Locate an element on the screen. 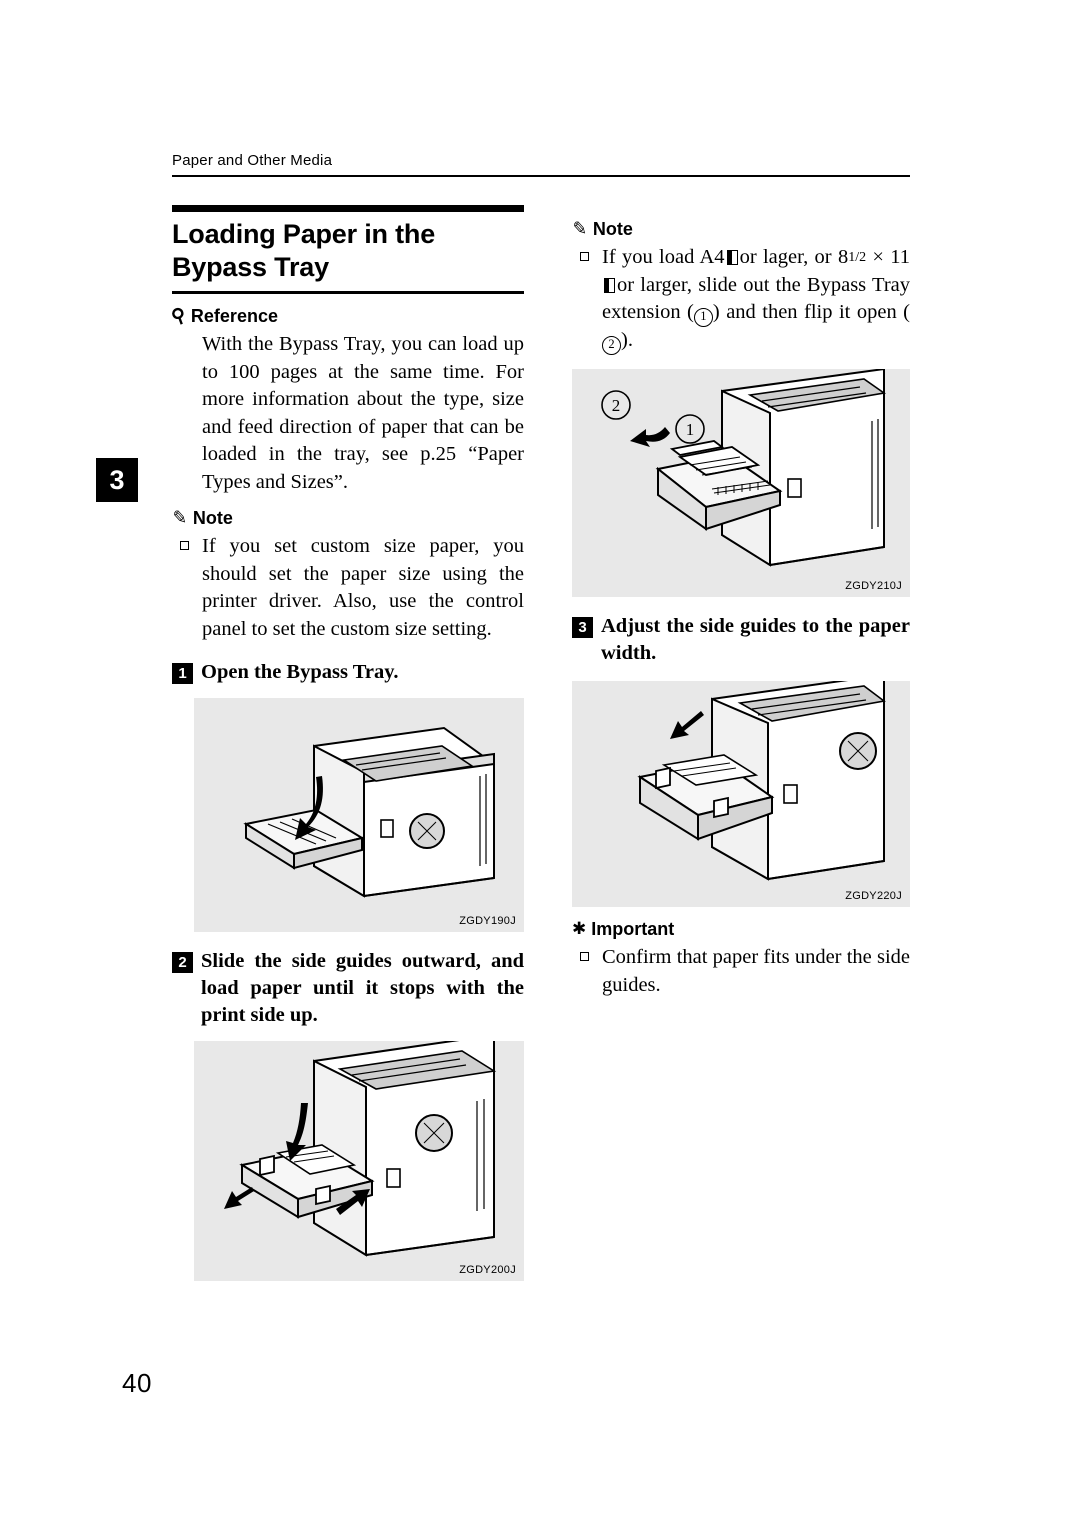 The width and height of the screenshot is (1080, 1528). step-1: 1 Open the Bypass Tray. is located at coordinates (348, 672).